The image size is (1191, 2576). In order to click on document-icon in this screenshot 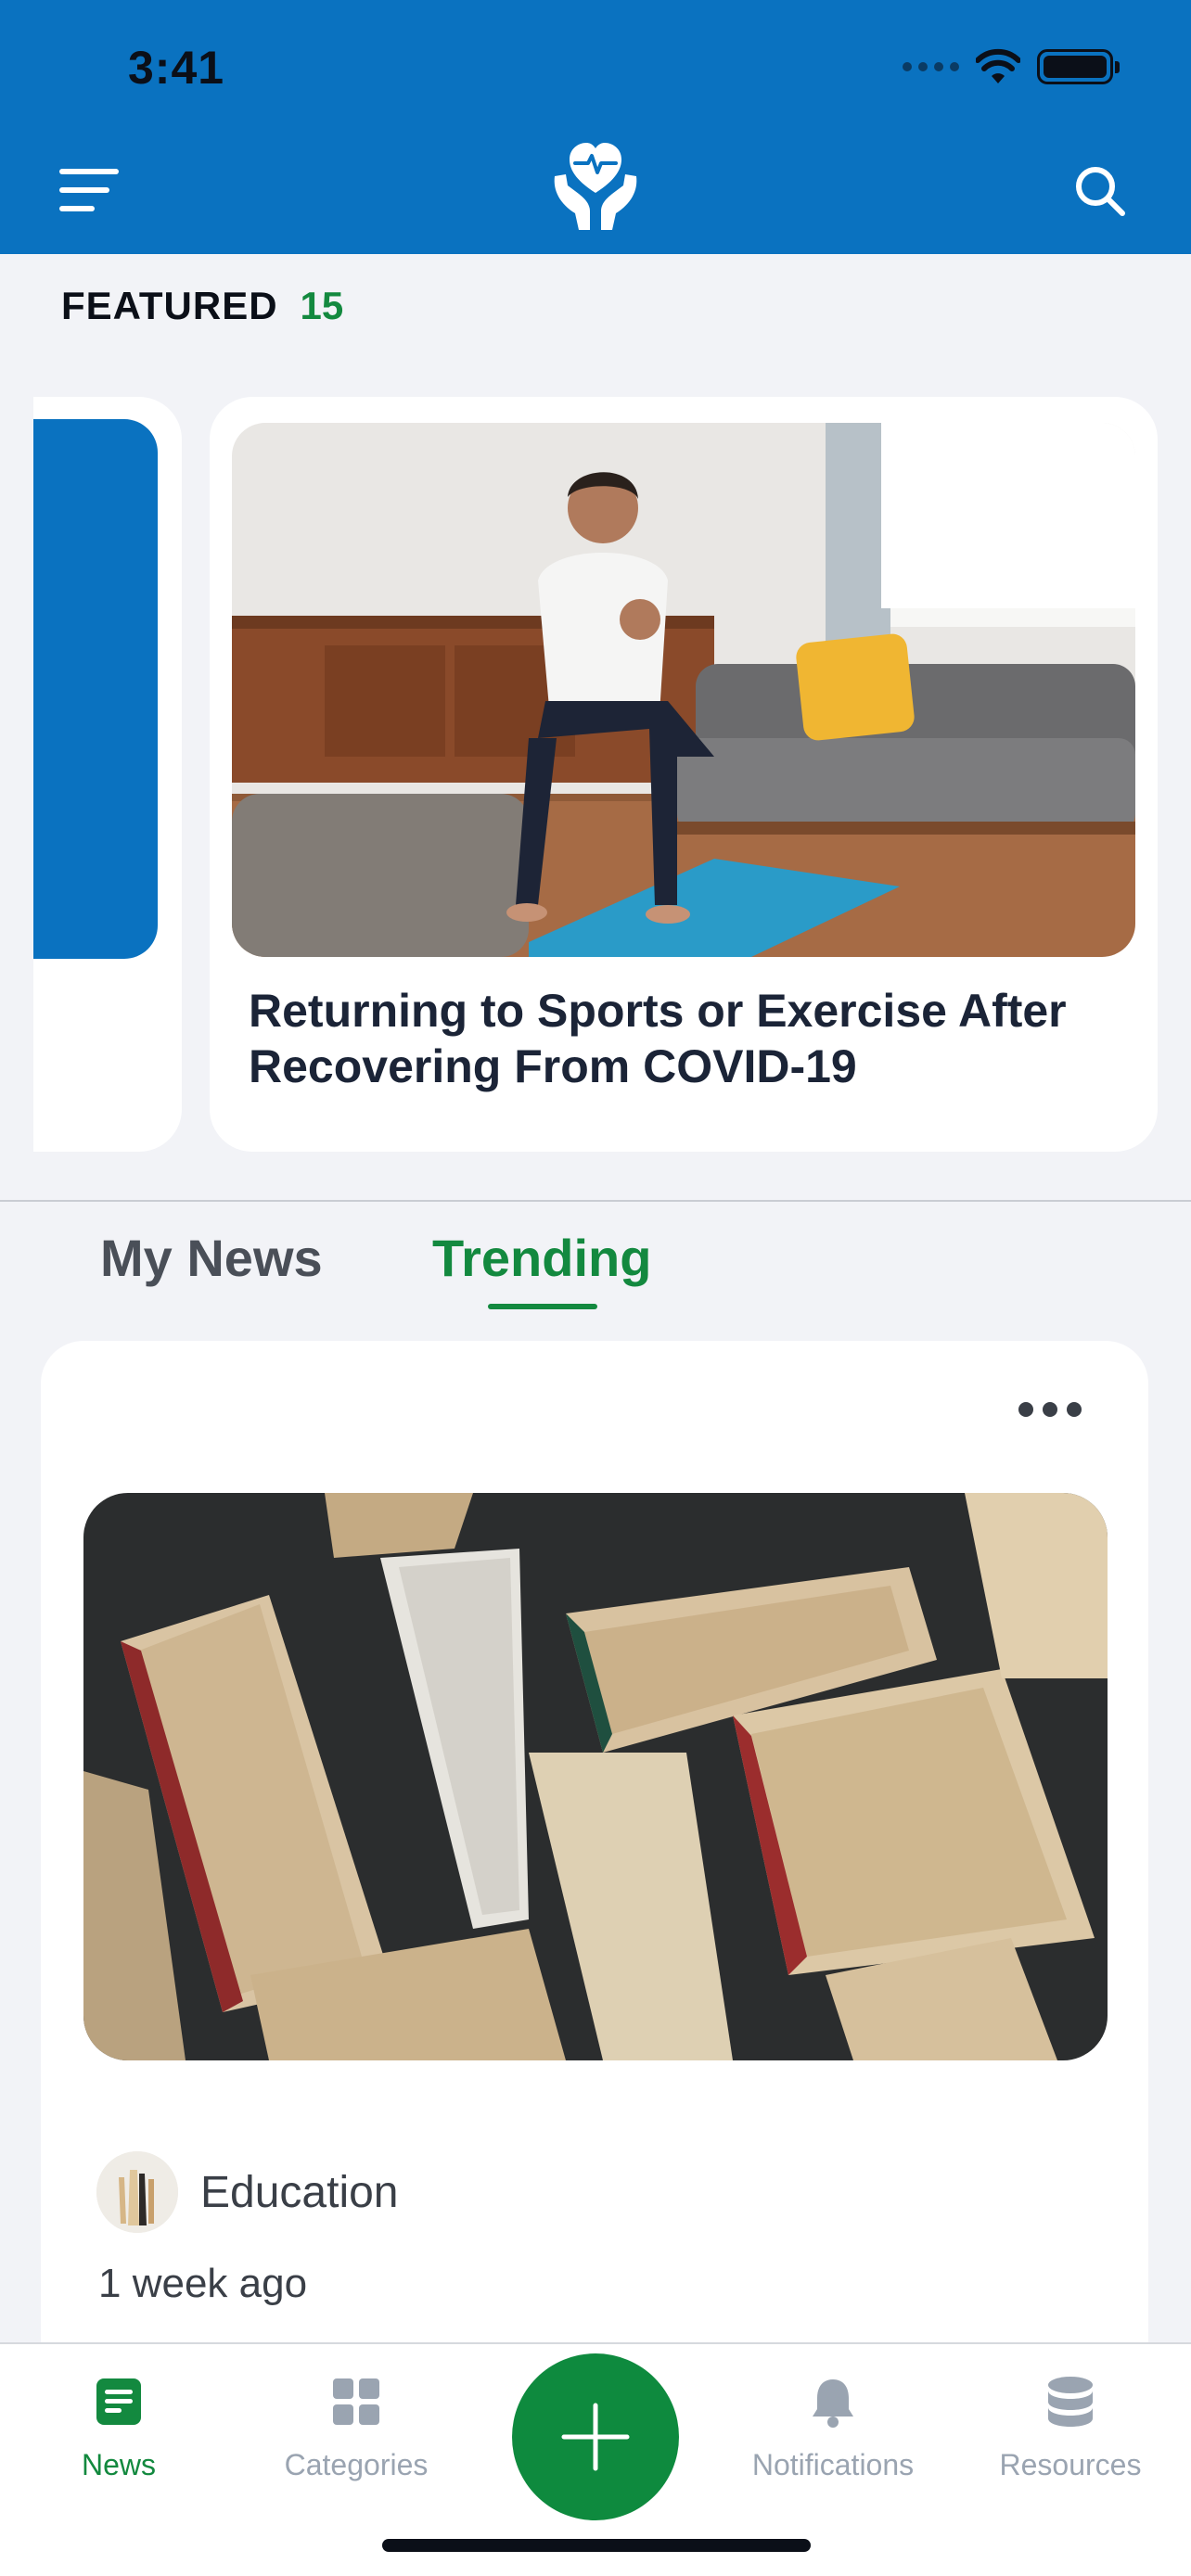, I will do `click(118, 2401)`.